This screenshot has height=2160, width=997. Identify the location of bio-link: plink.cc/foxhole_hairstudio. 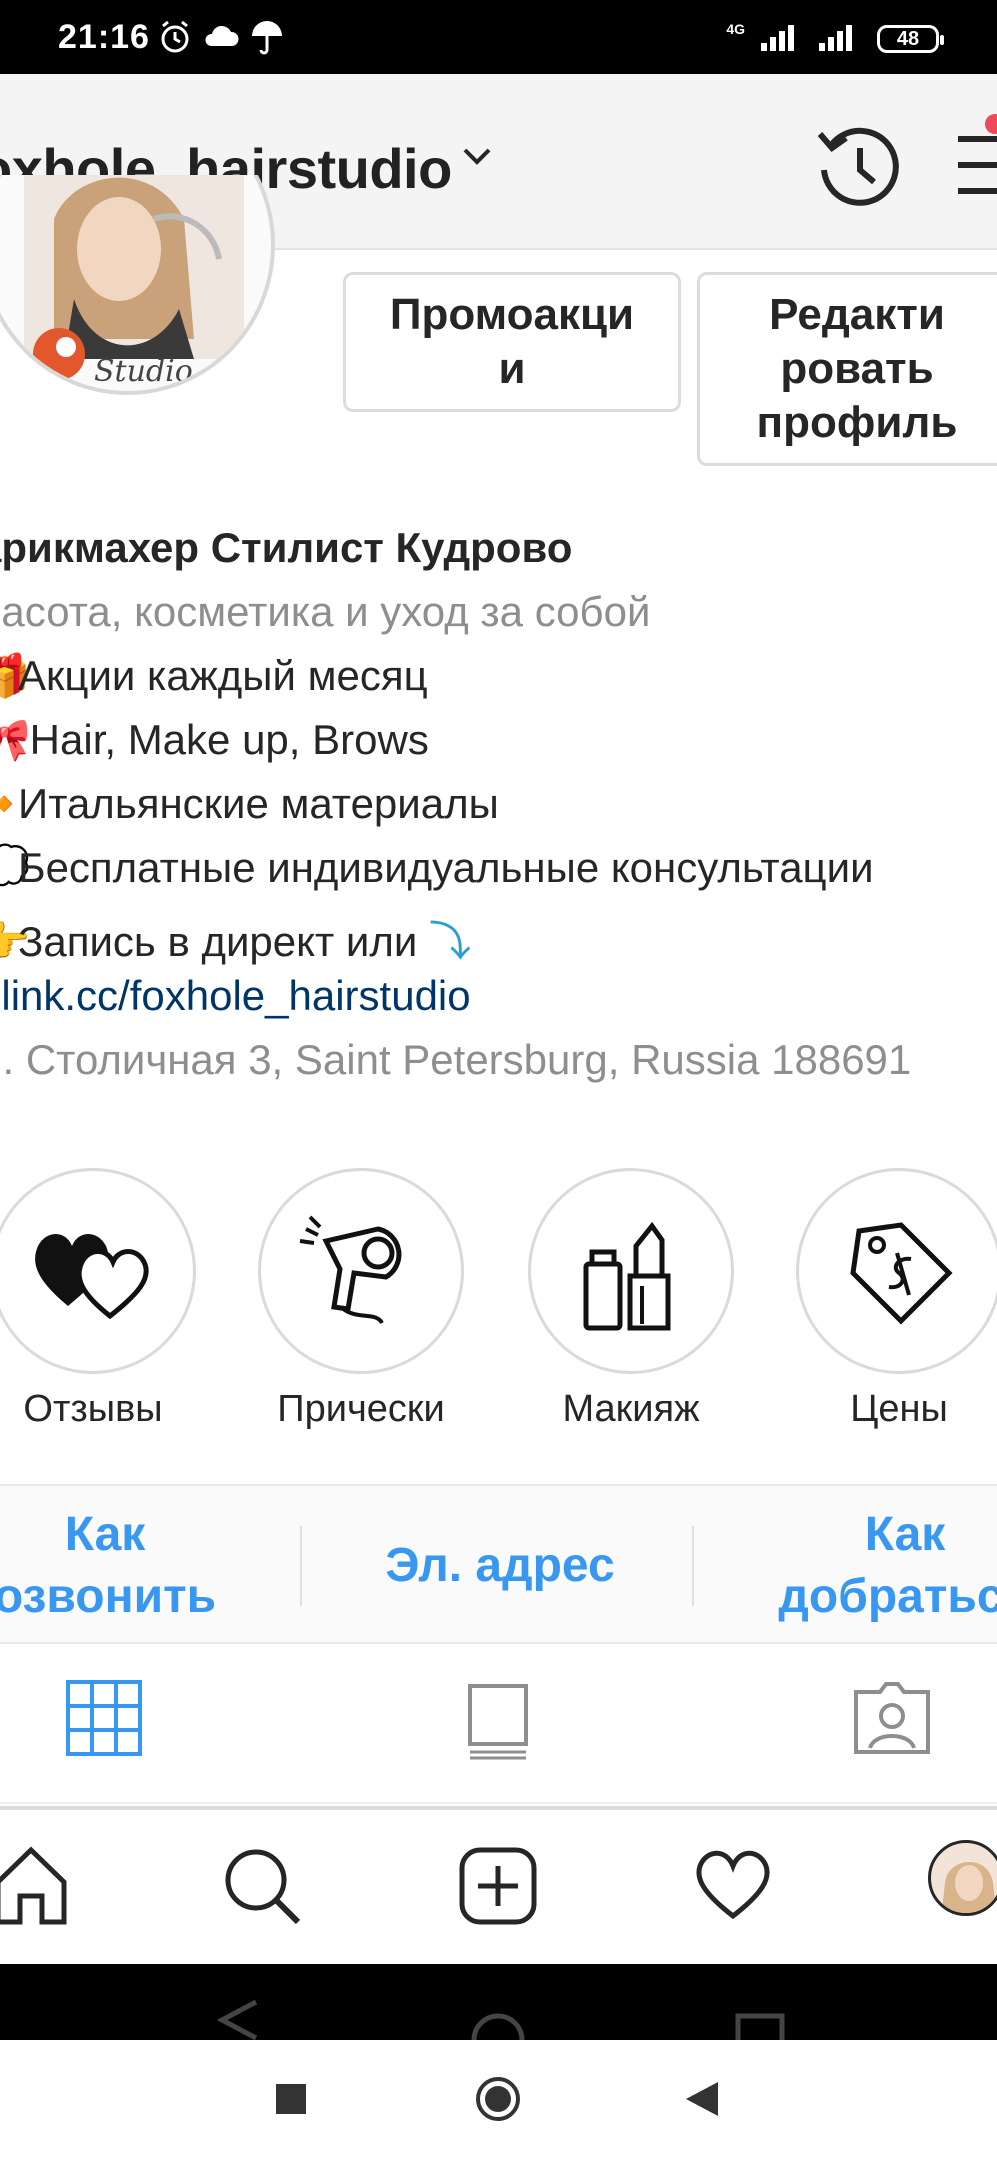
(235, 996).